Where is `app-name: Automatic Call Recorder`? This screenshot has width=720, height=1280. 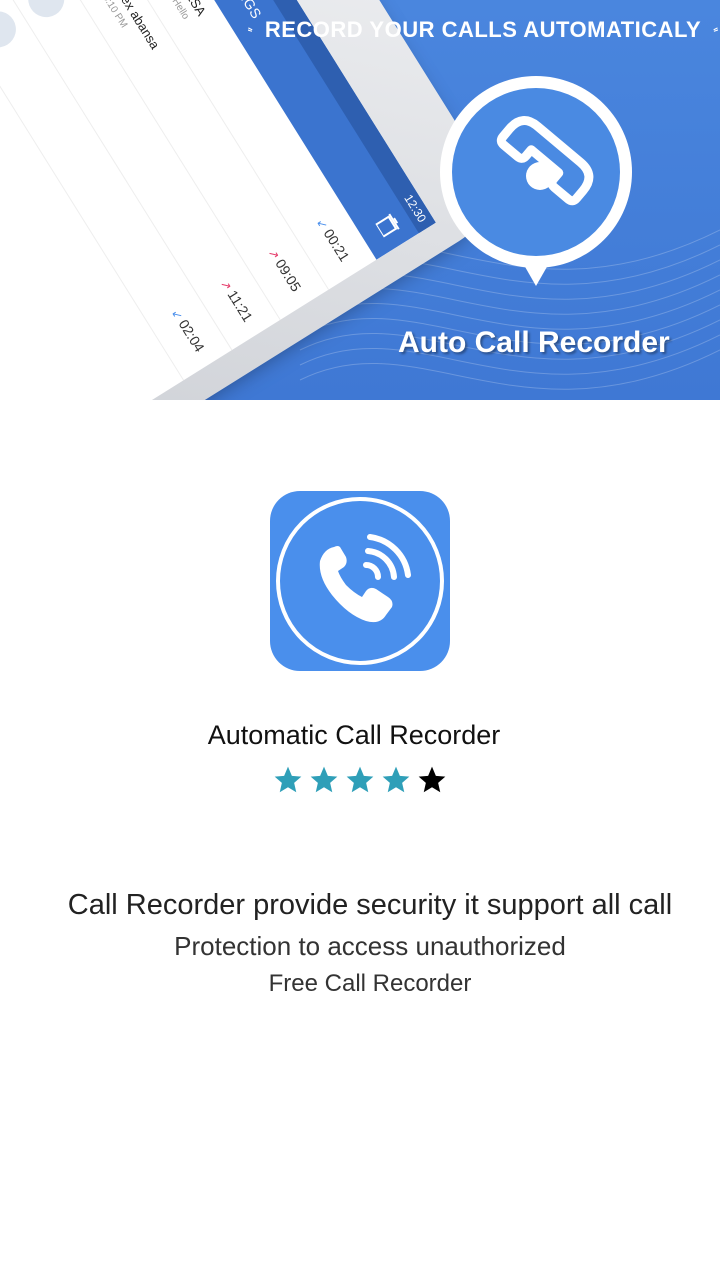 app-name: Automatic Call Recorder is located at coordinates (354, 735).